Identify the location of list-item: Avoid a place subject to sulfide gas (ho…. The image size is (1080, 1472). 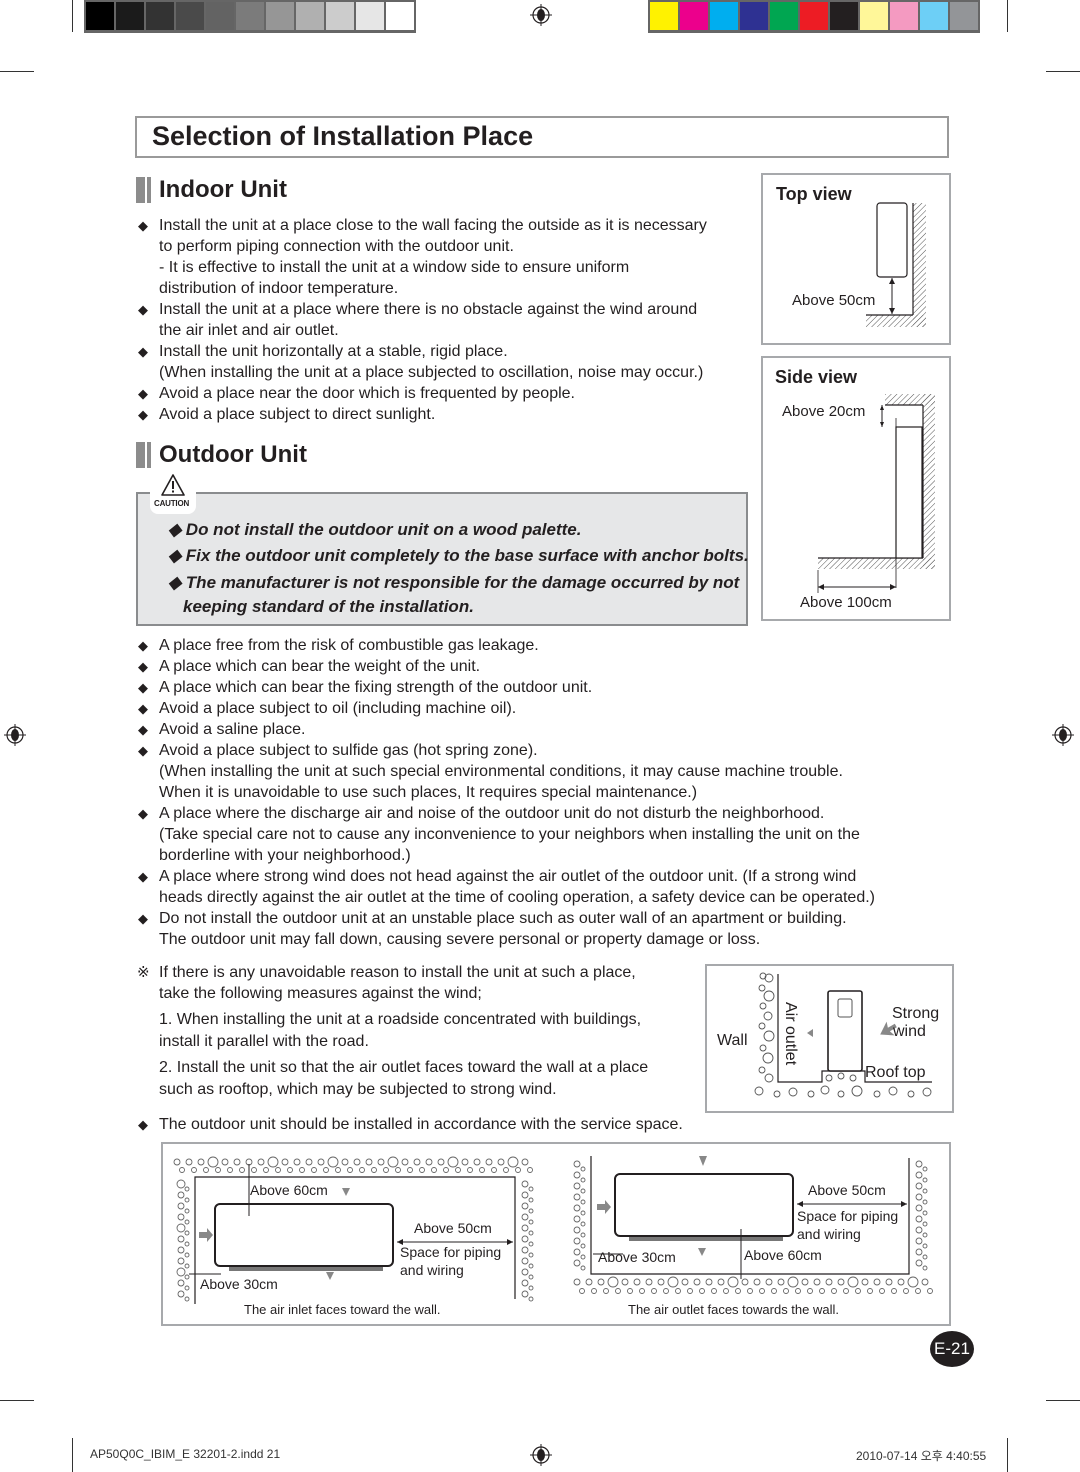
(348, 750).